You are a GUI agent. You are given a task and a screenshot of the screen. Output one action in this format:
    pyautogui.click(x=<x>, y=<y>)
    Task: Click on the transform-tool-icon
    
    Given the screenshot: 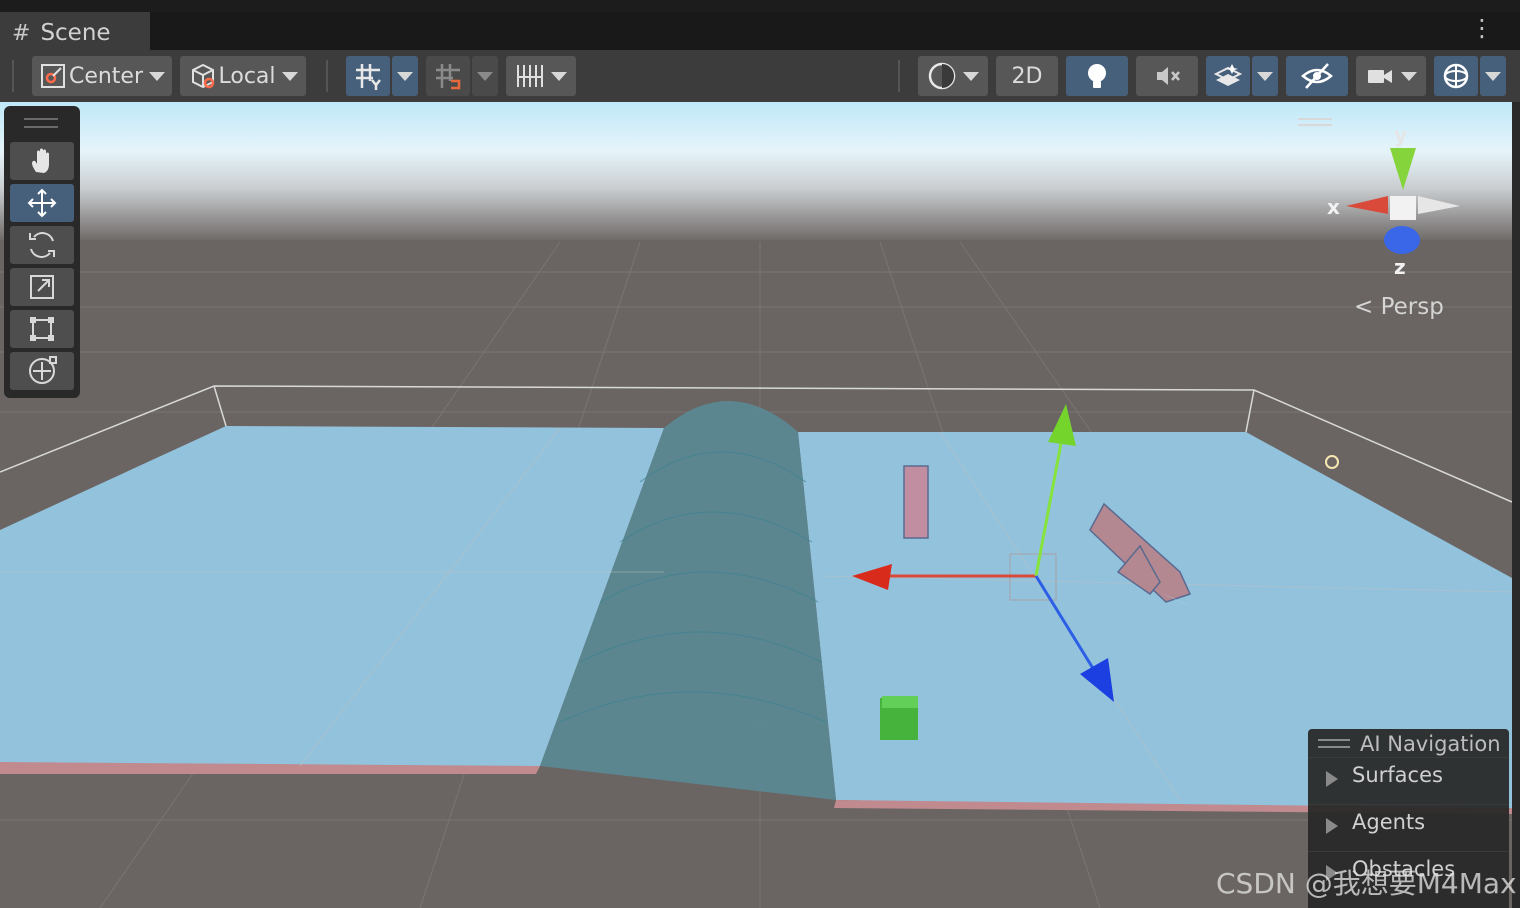 What is the action you would take?
    pyautogui.click(x=43, y=370)
    